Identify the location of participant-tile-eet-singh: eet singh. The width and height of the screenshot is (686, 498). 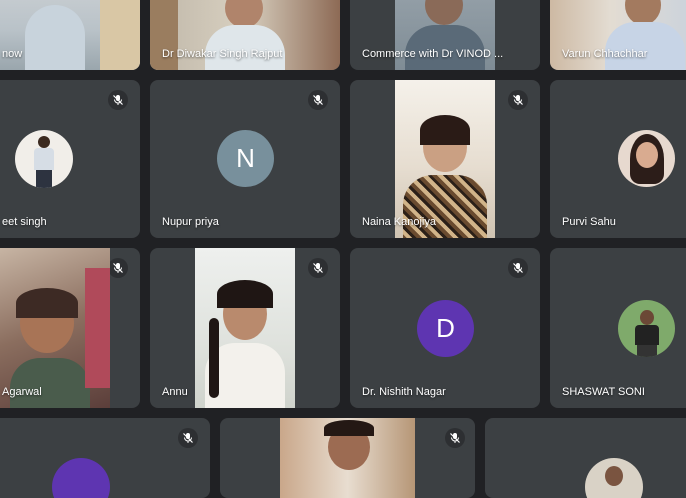
(70, 159).